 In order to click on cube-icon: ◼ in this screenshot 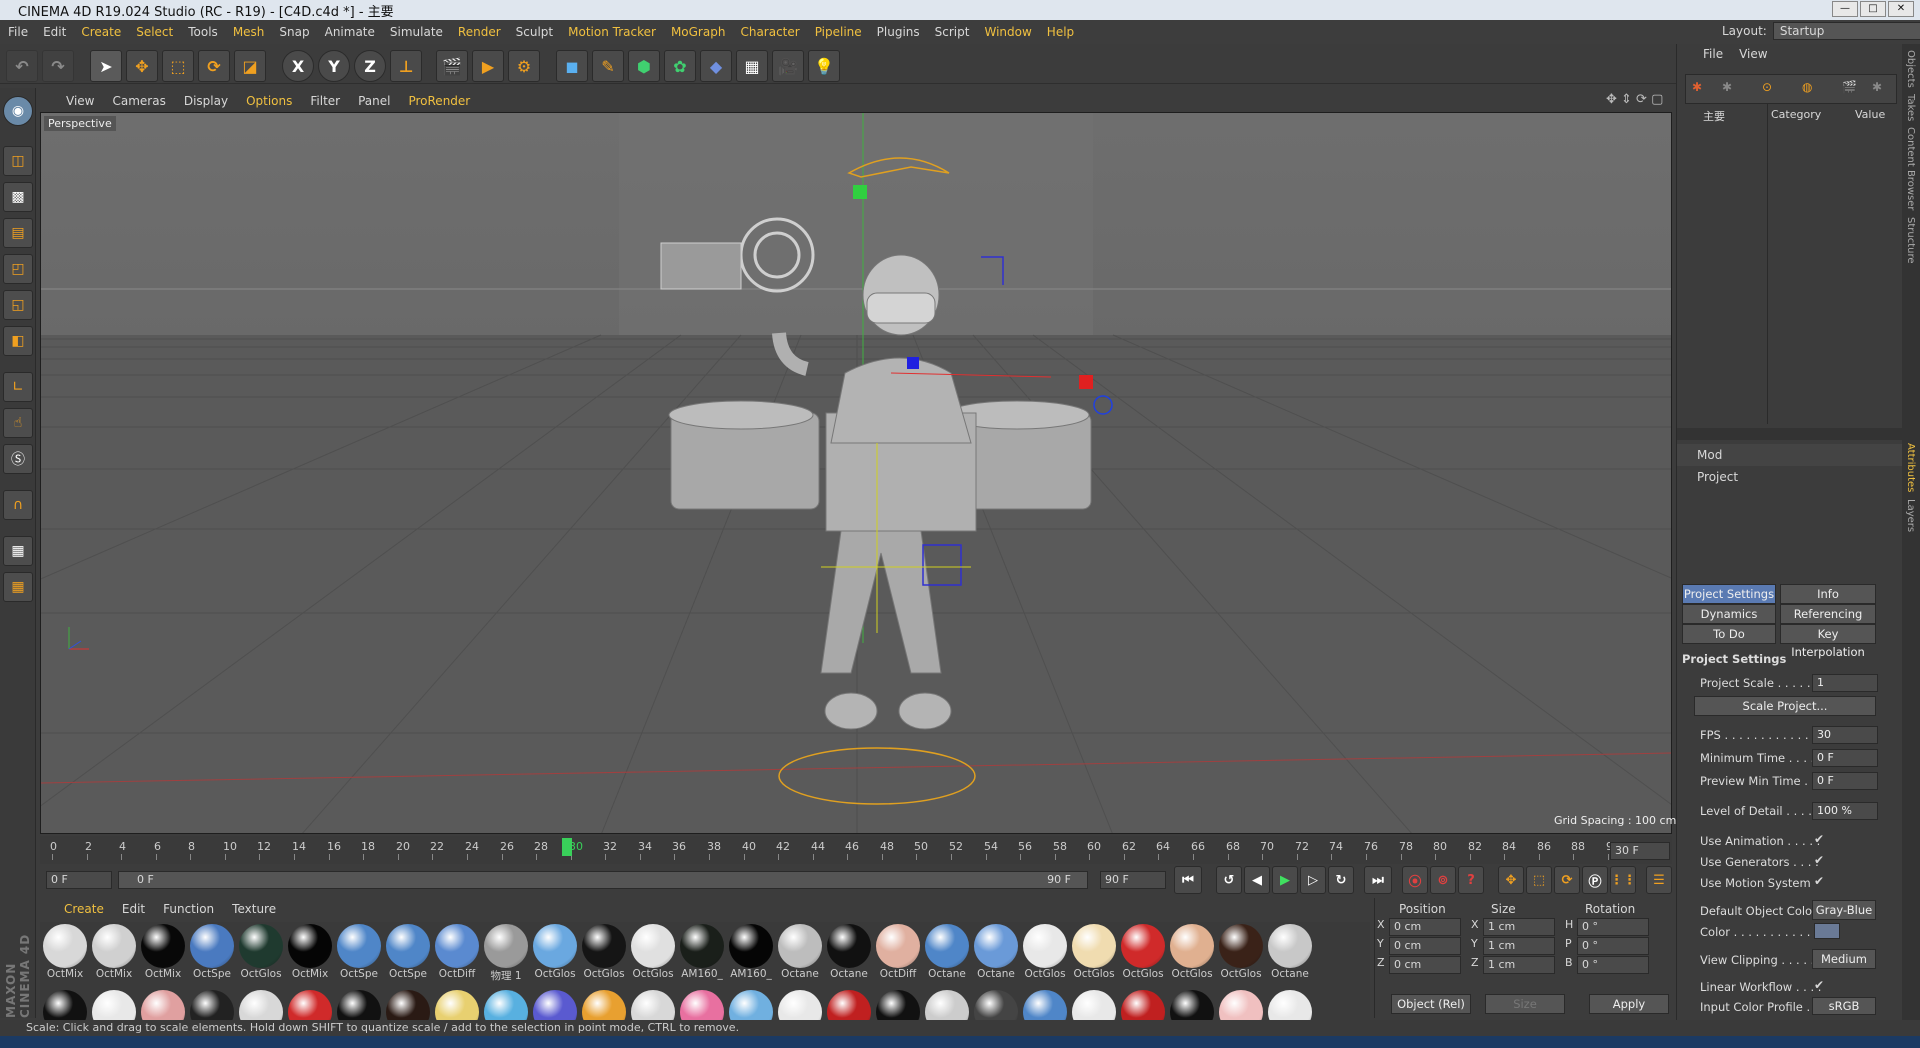, I will do `click(572, 66)`.